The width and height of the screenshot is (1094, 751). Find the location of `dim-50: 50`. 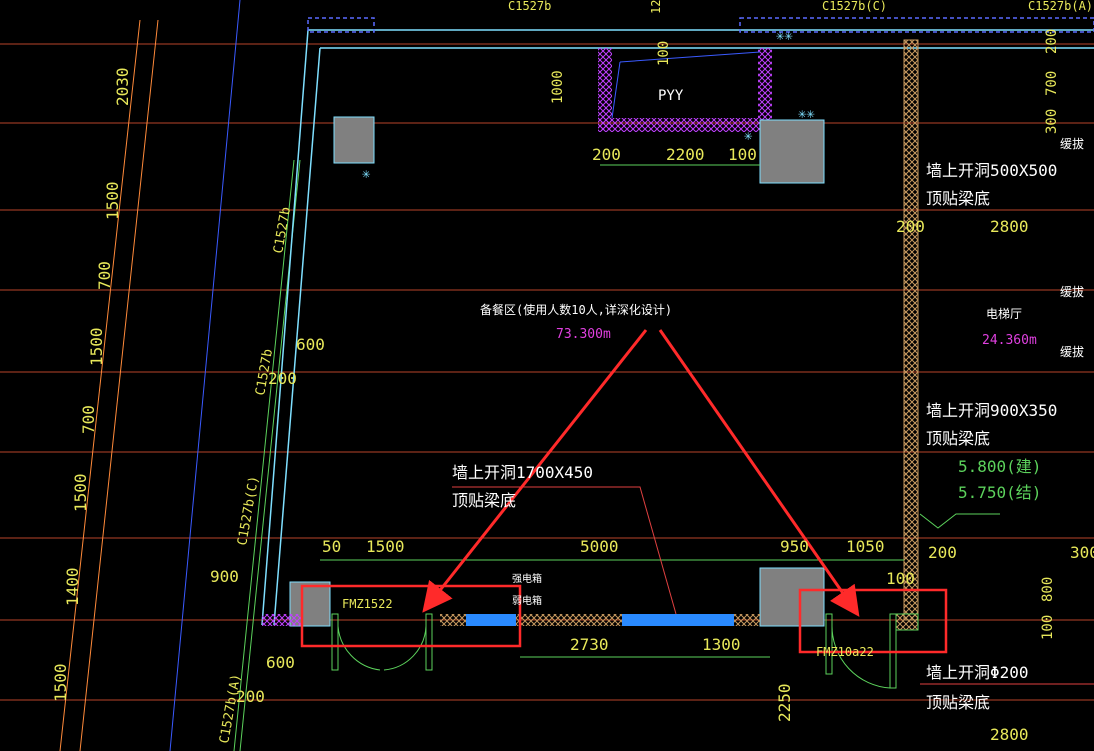

dim-50: 50 is located at coordinates (331, 546).